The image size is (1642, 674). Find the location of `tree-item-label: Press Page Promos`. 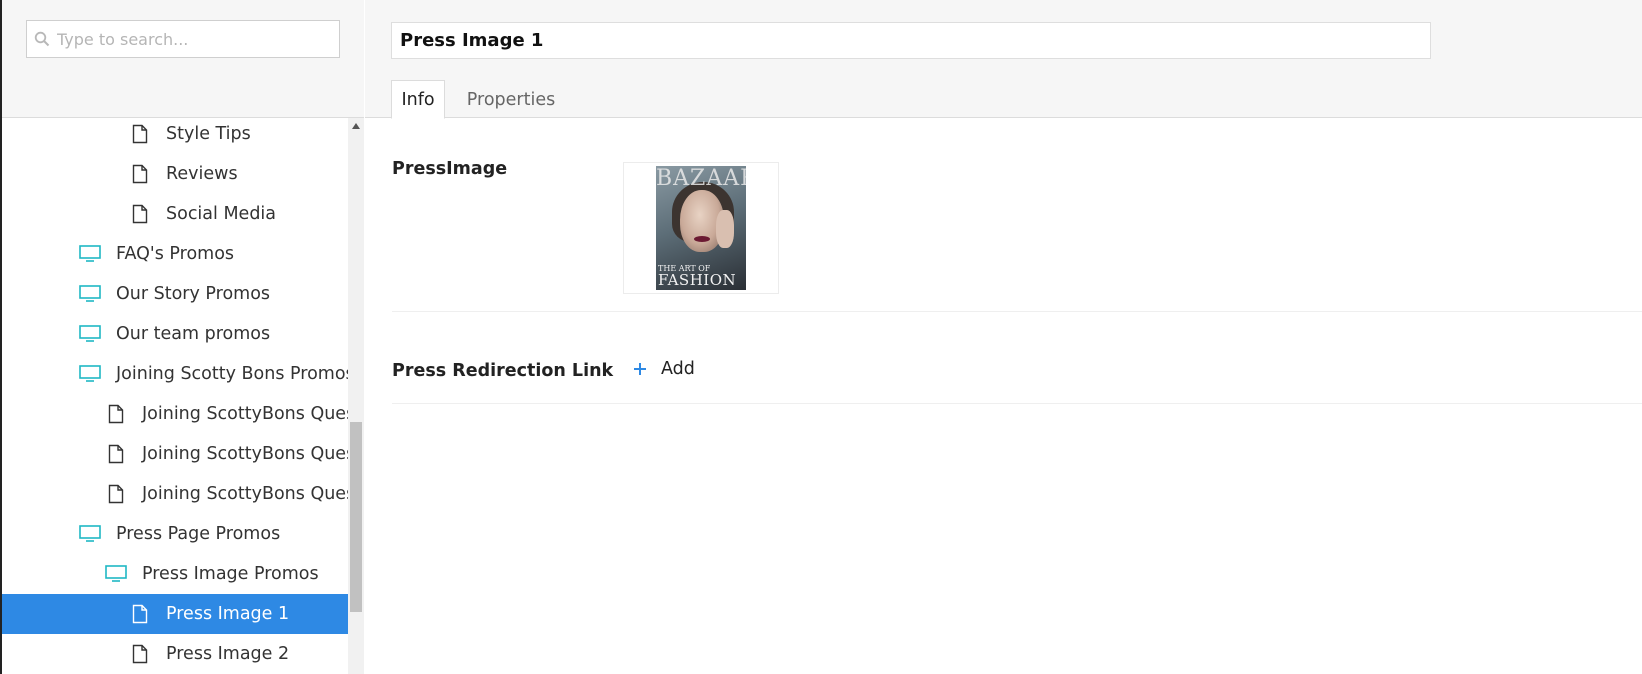

tree-item-label: Press Page Promos is located at coordinates (198, 534).